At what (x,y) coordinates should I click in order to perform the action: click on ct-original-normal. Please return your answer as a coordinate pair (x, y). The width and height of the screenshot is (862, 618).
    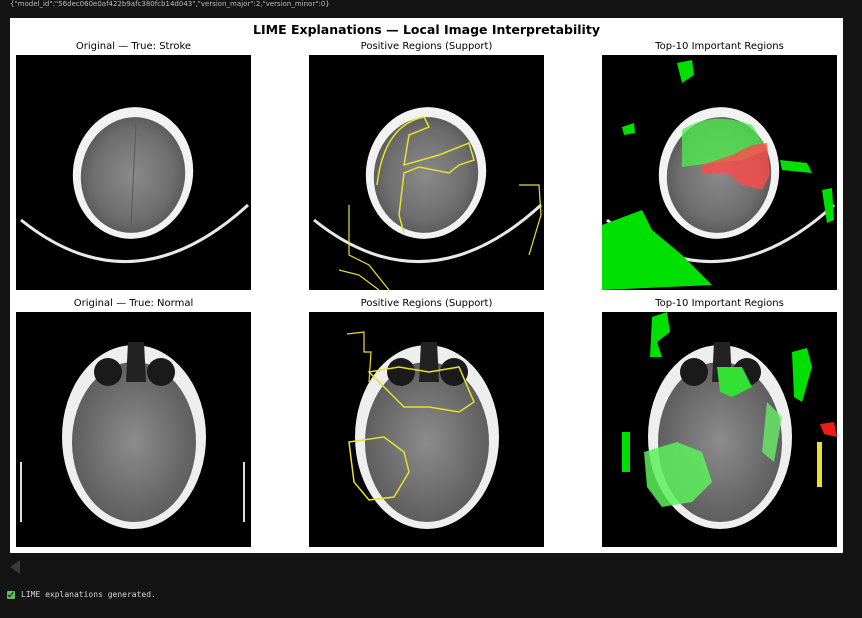
    Looking at the image, I should click on (133, 429).